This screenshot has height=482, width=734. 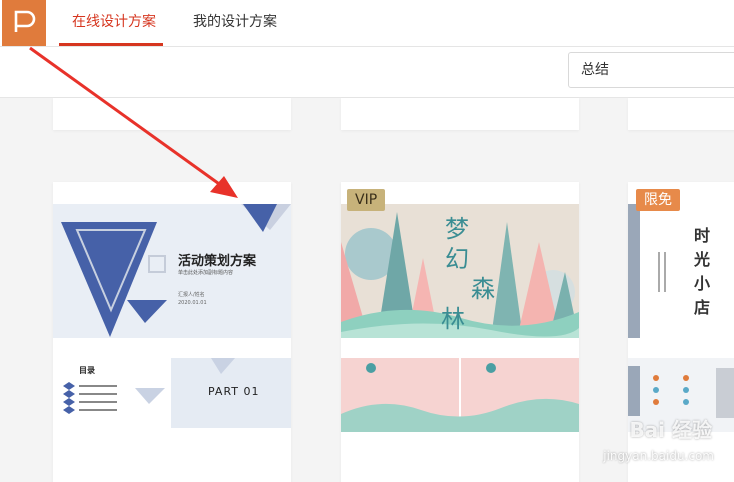 I want to click on forest-title-char: 林, so click(x=453, y=319).